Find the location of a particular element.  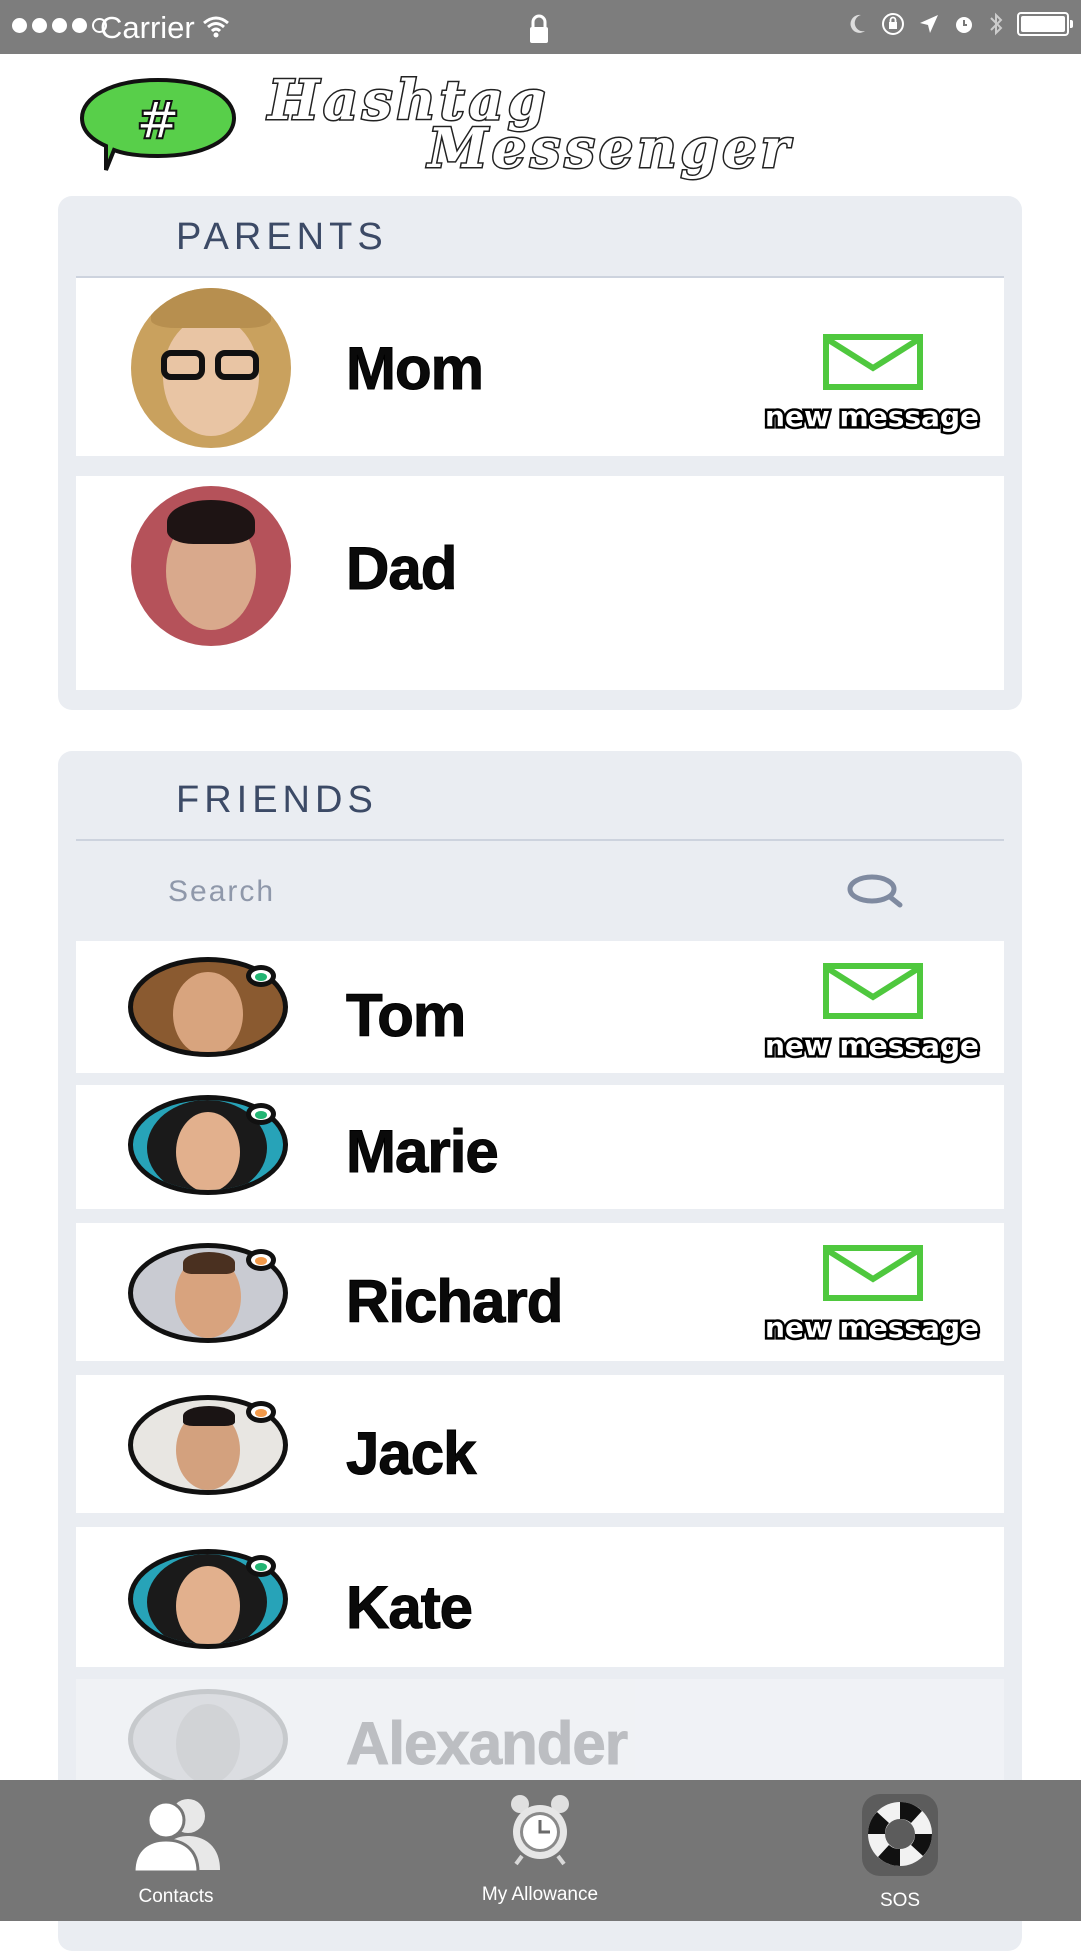

contact-row-jack: Jack is located at coordinates (540, 1444).